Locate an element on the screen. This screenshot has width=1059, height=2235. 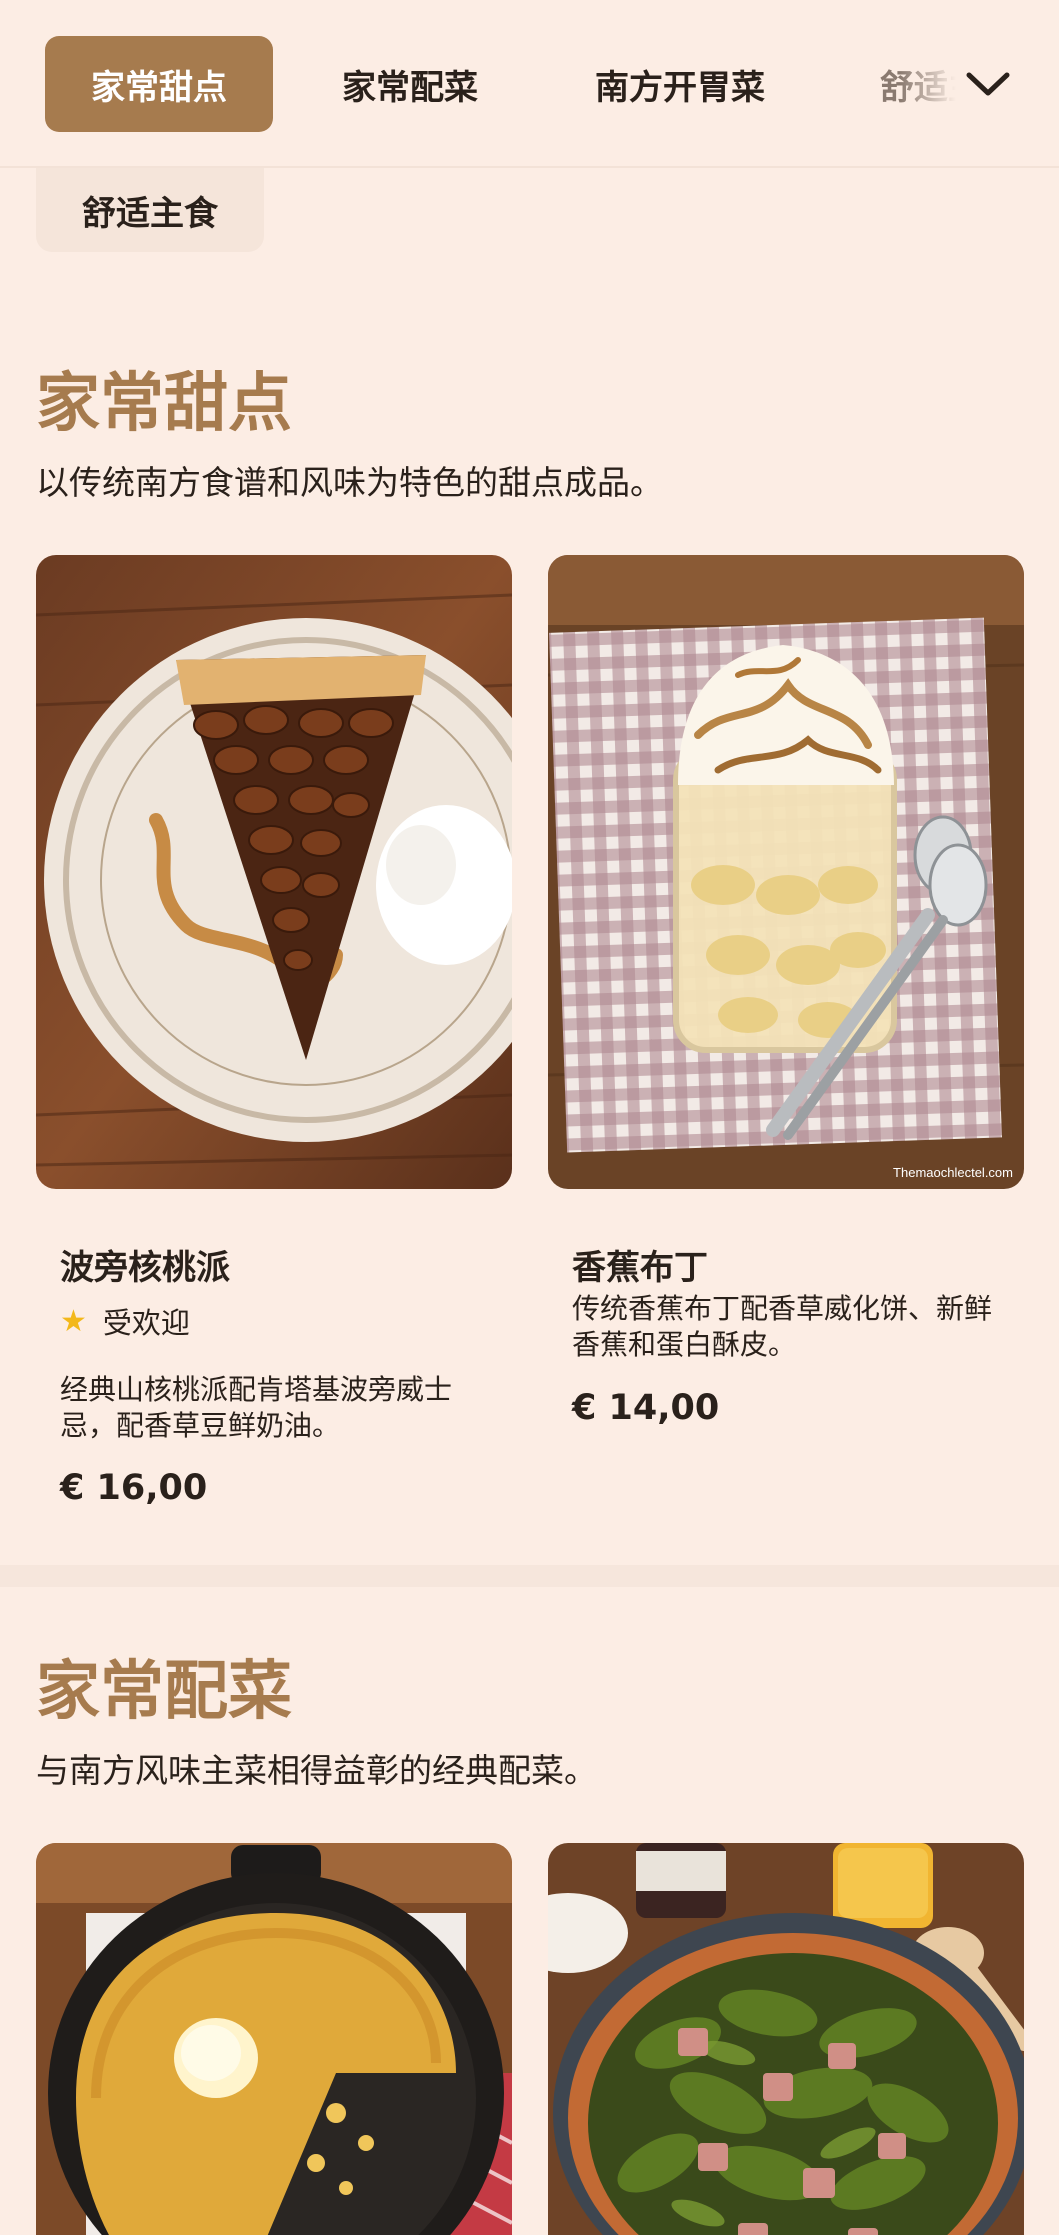
cornbread-skillet-image is located at coordinates (274, 2039).